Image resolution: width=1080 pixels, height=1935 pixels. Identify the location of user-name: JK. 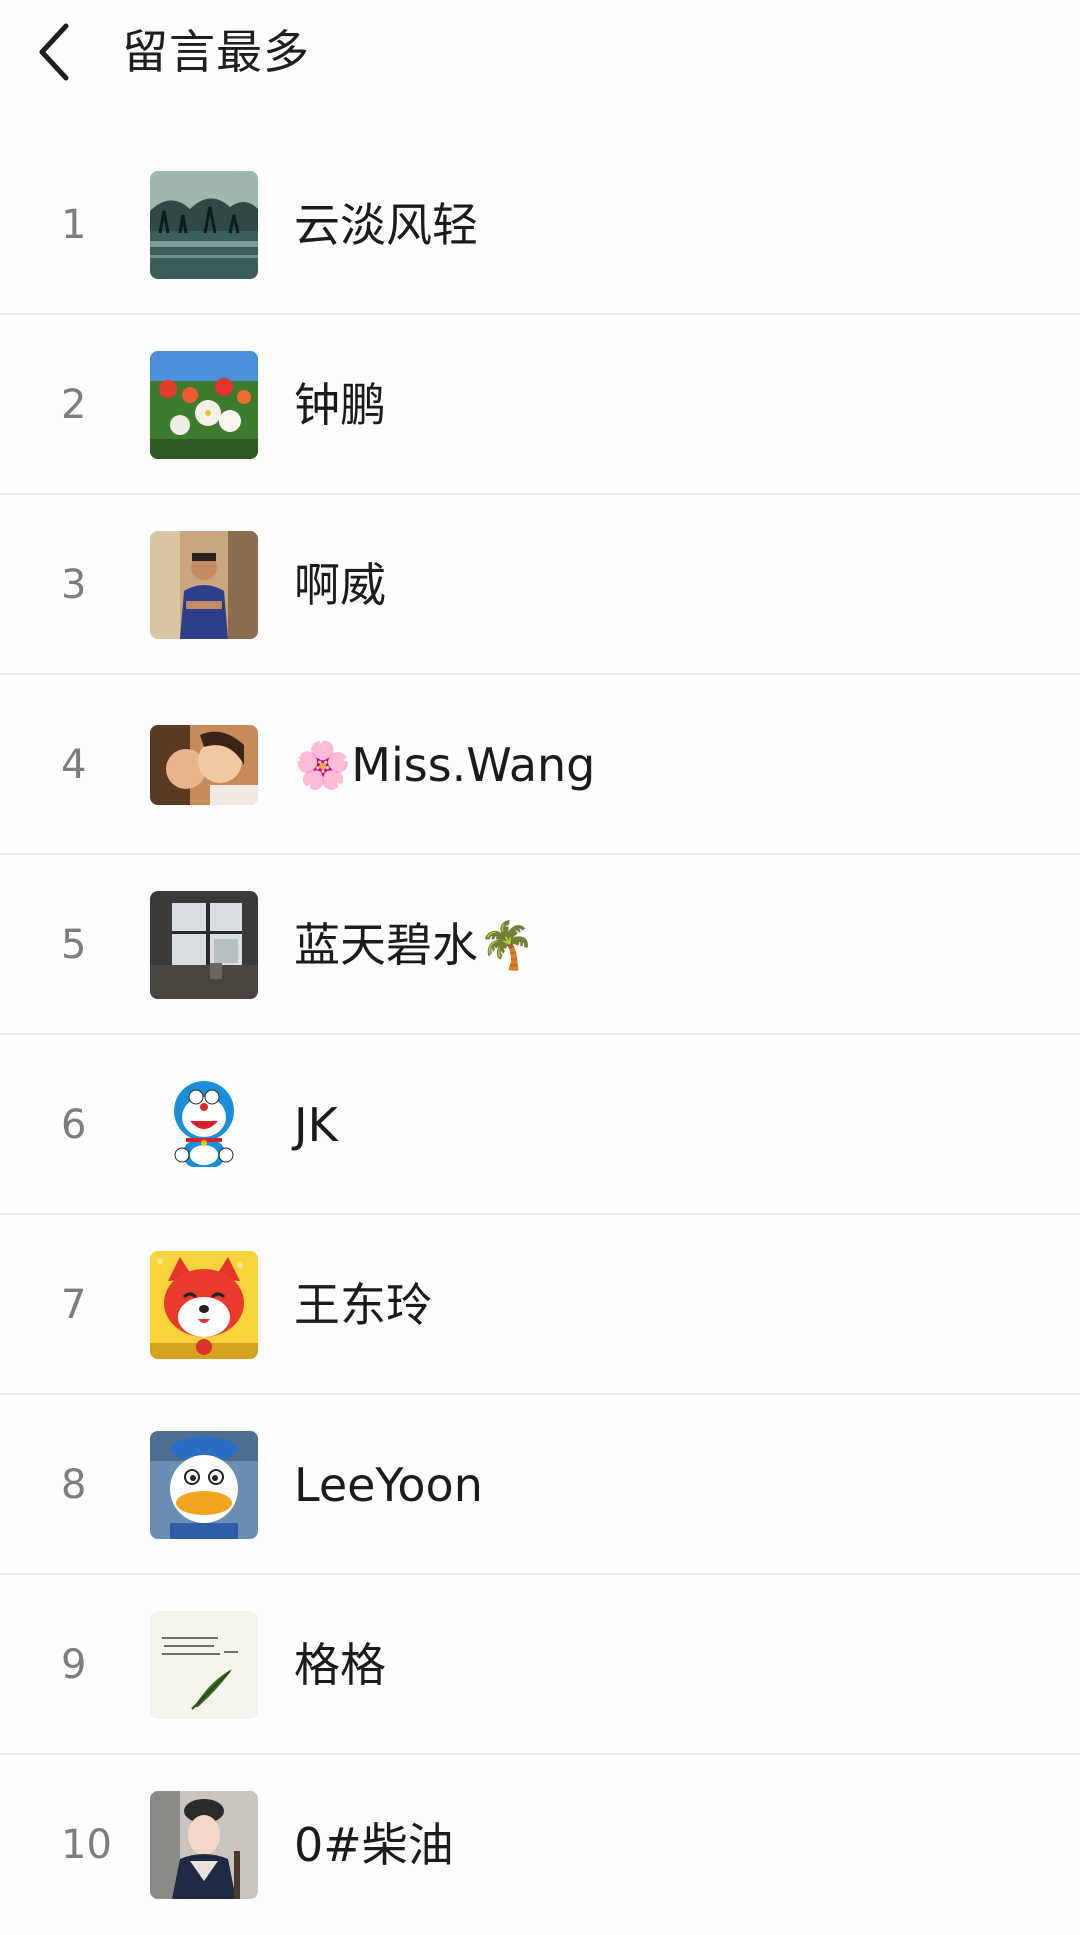
(316, 1125).